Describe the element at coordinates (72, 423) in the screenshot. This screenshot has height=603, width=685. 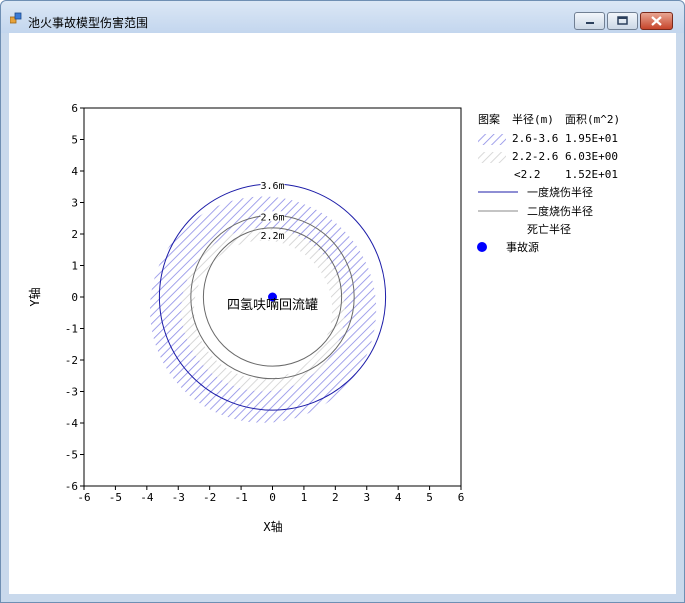
I see `y-tick-label: -4` at that location.